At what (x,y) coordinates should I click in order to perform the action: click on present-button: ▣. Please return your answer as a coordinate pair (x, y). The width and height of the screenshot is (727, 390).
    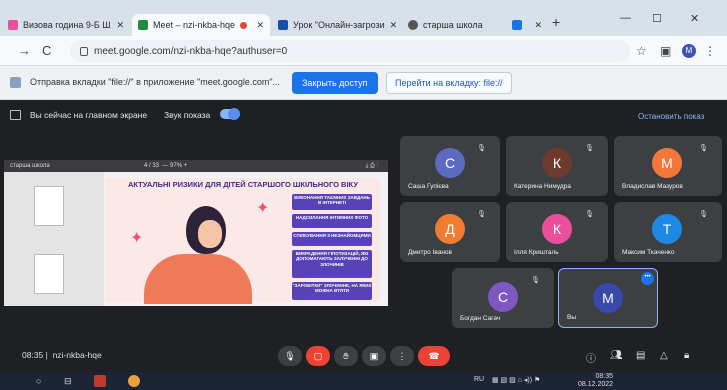
    Looking at the image, I should click on (374, 356).